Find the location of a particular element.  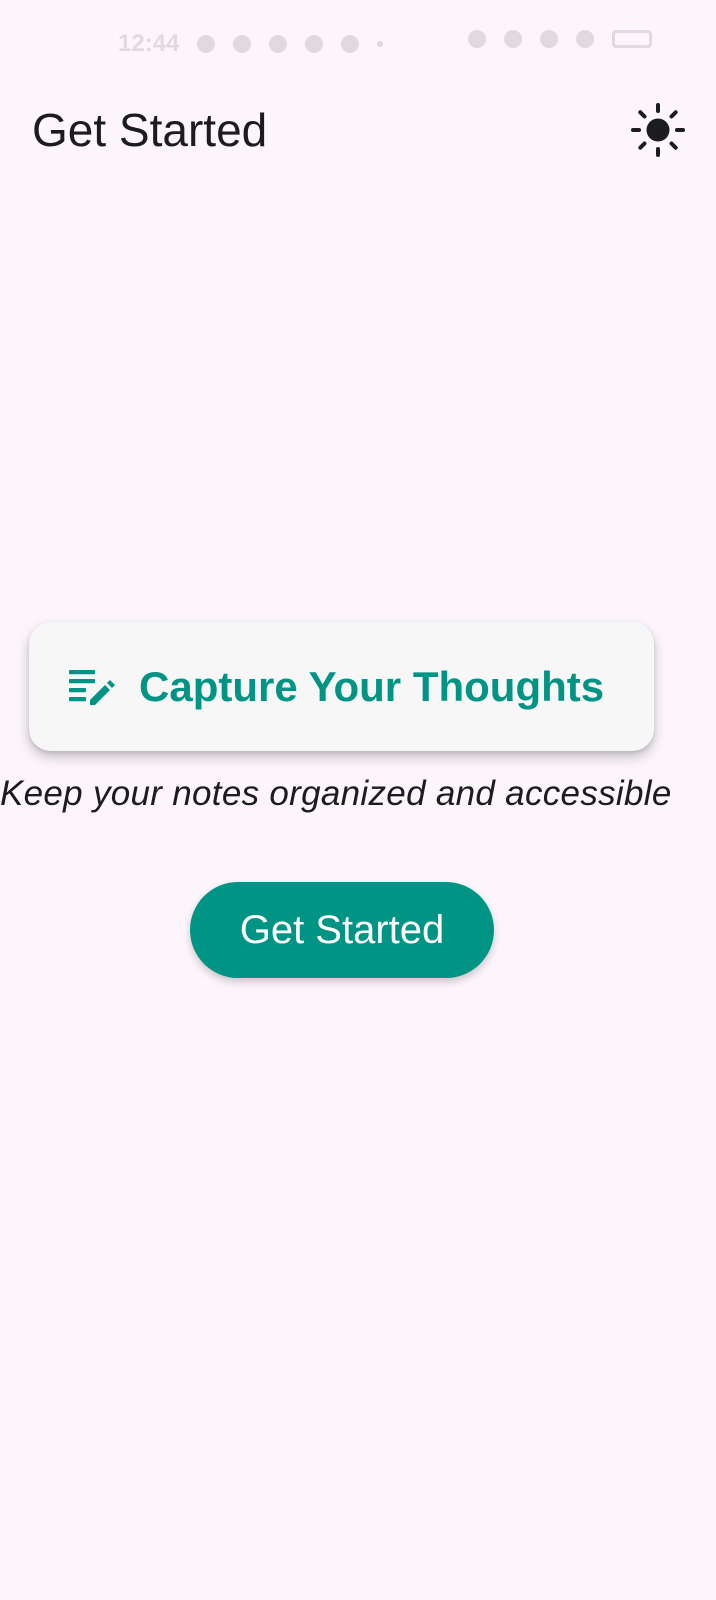

status-right is located at coordinates (560, 39).